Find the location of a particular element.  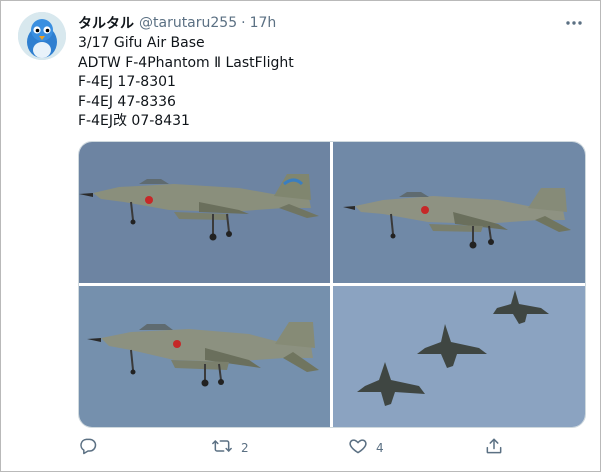

share-button is located at coordinates (494, 448).